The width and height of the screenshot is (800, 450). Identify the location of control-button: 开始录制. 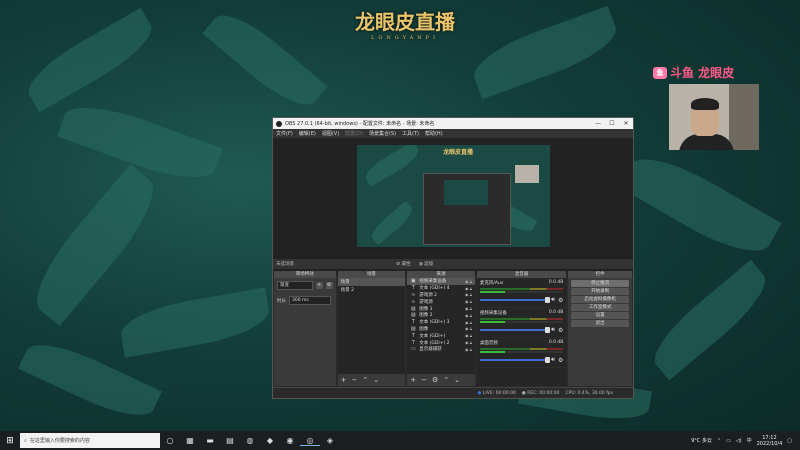
(600, 291).